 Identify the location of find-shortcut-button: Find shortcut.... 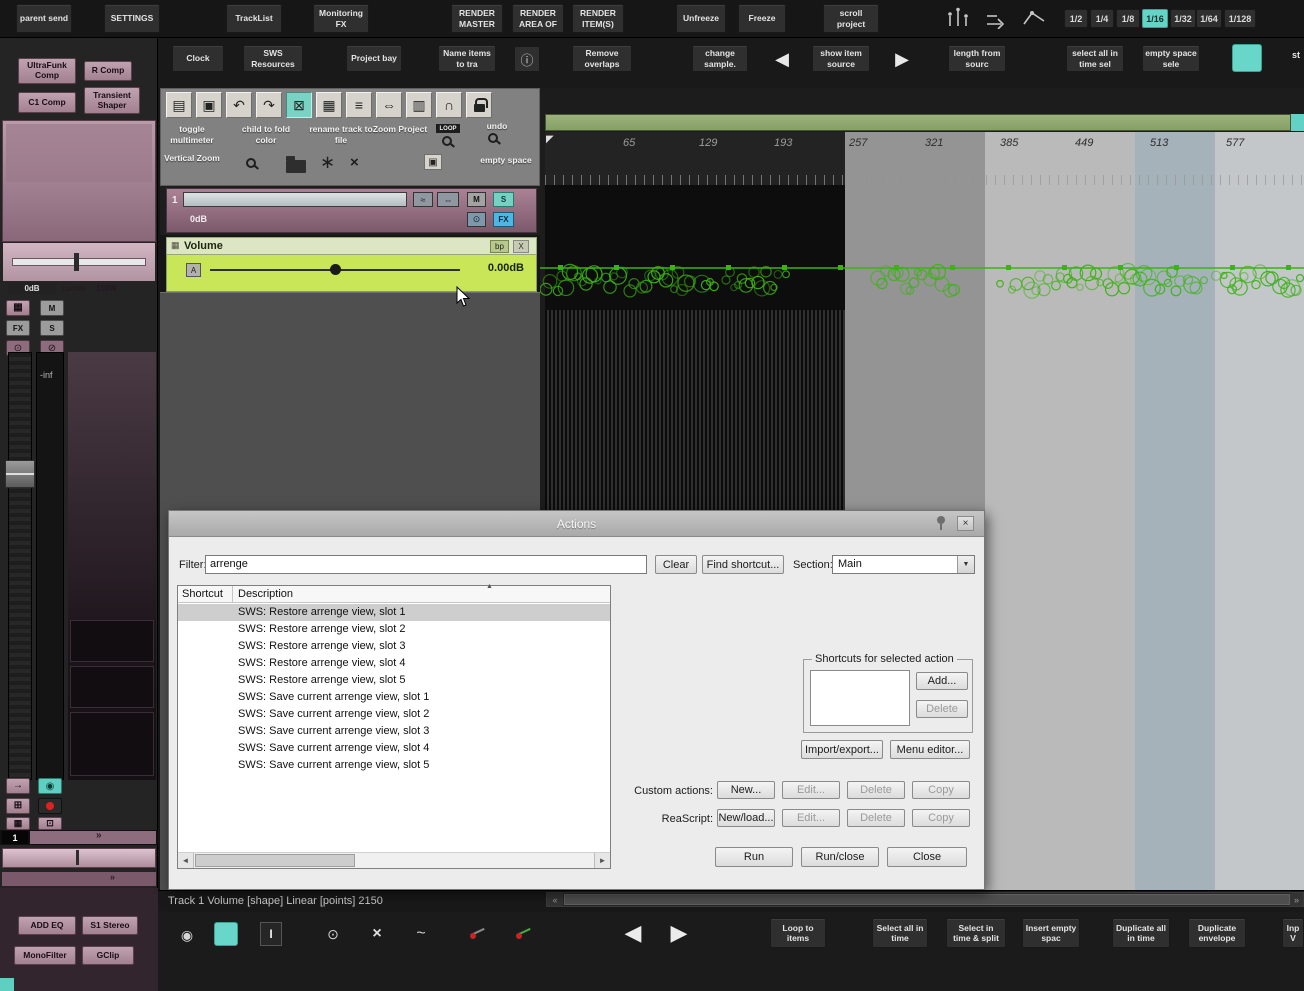
(743, 564).